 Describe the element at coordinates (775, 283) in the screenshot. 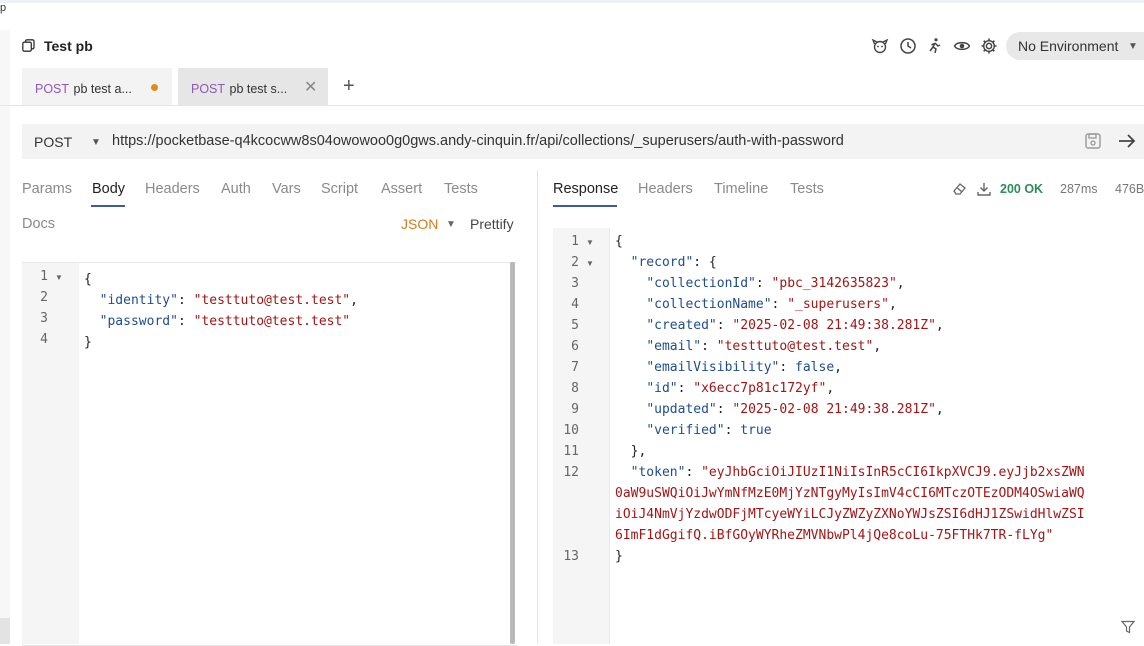

I see `response-code-line: "collectionId": "pbc_3142635823",` at that location.